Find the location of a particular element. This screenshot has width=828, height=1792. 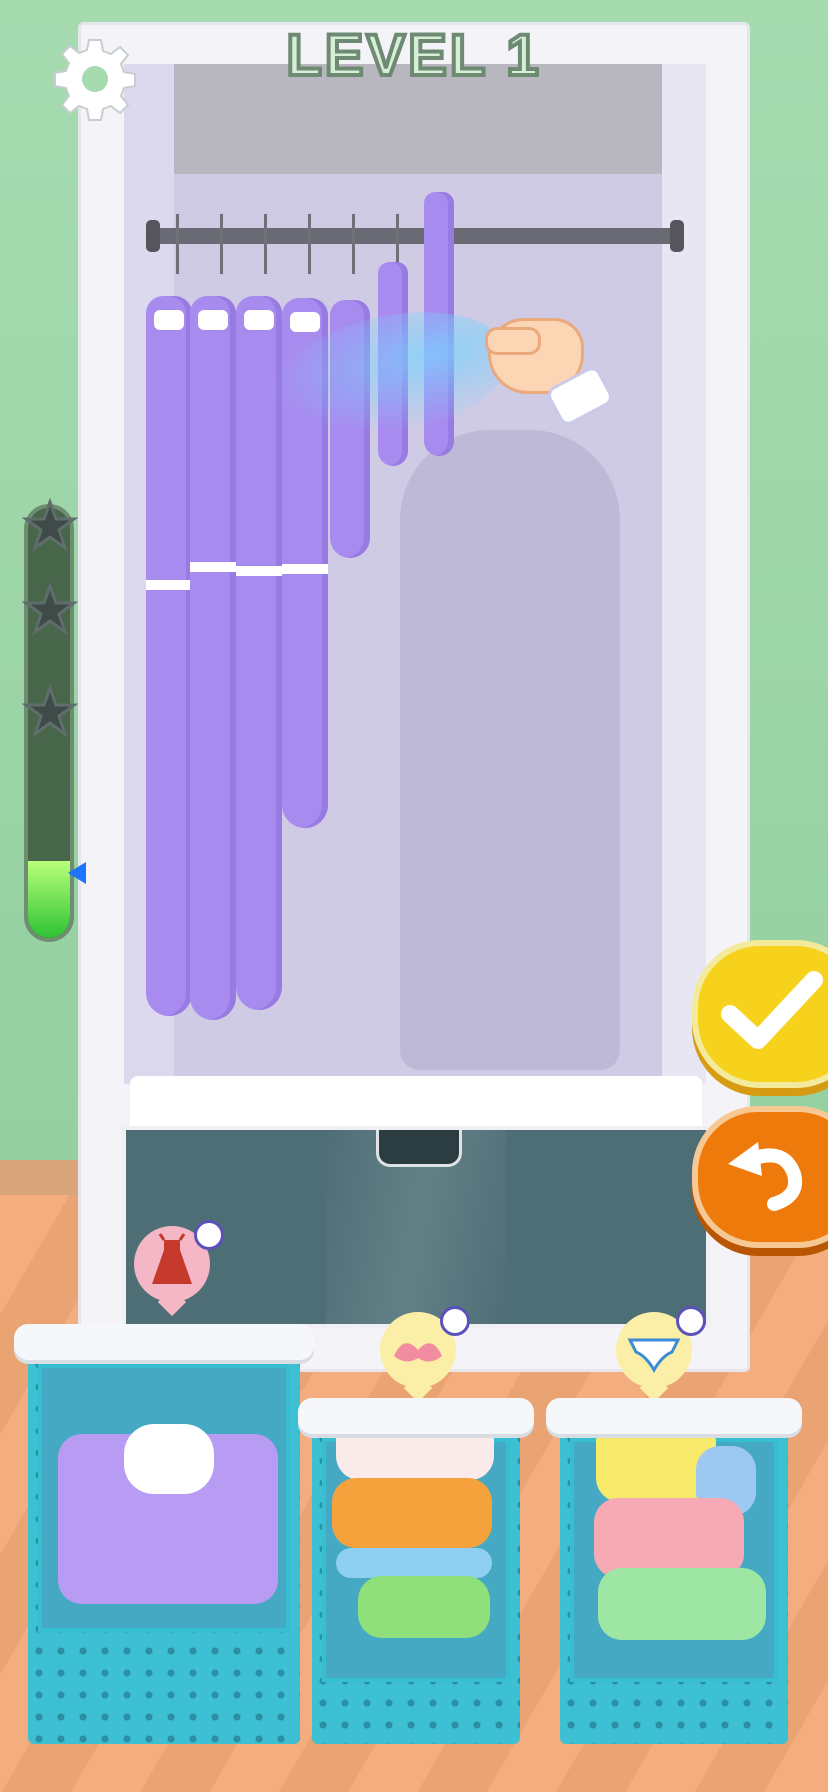

settings-button is located at coordinates (95, 79).